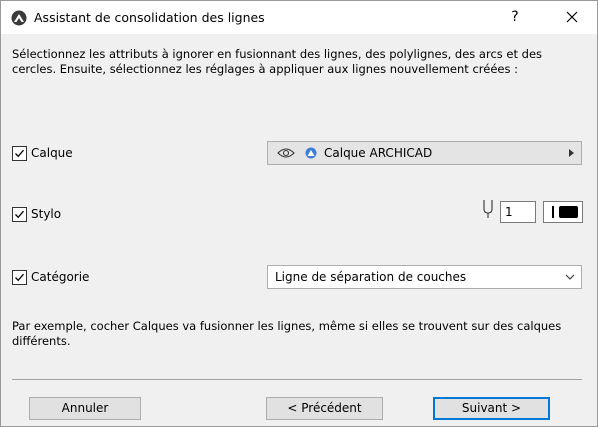 The height and width of the screenshot is (427, 598). I want to click on layer-value: Calque ARCHICAD, so click(378, 153).